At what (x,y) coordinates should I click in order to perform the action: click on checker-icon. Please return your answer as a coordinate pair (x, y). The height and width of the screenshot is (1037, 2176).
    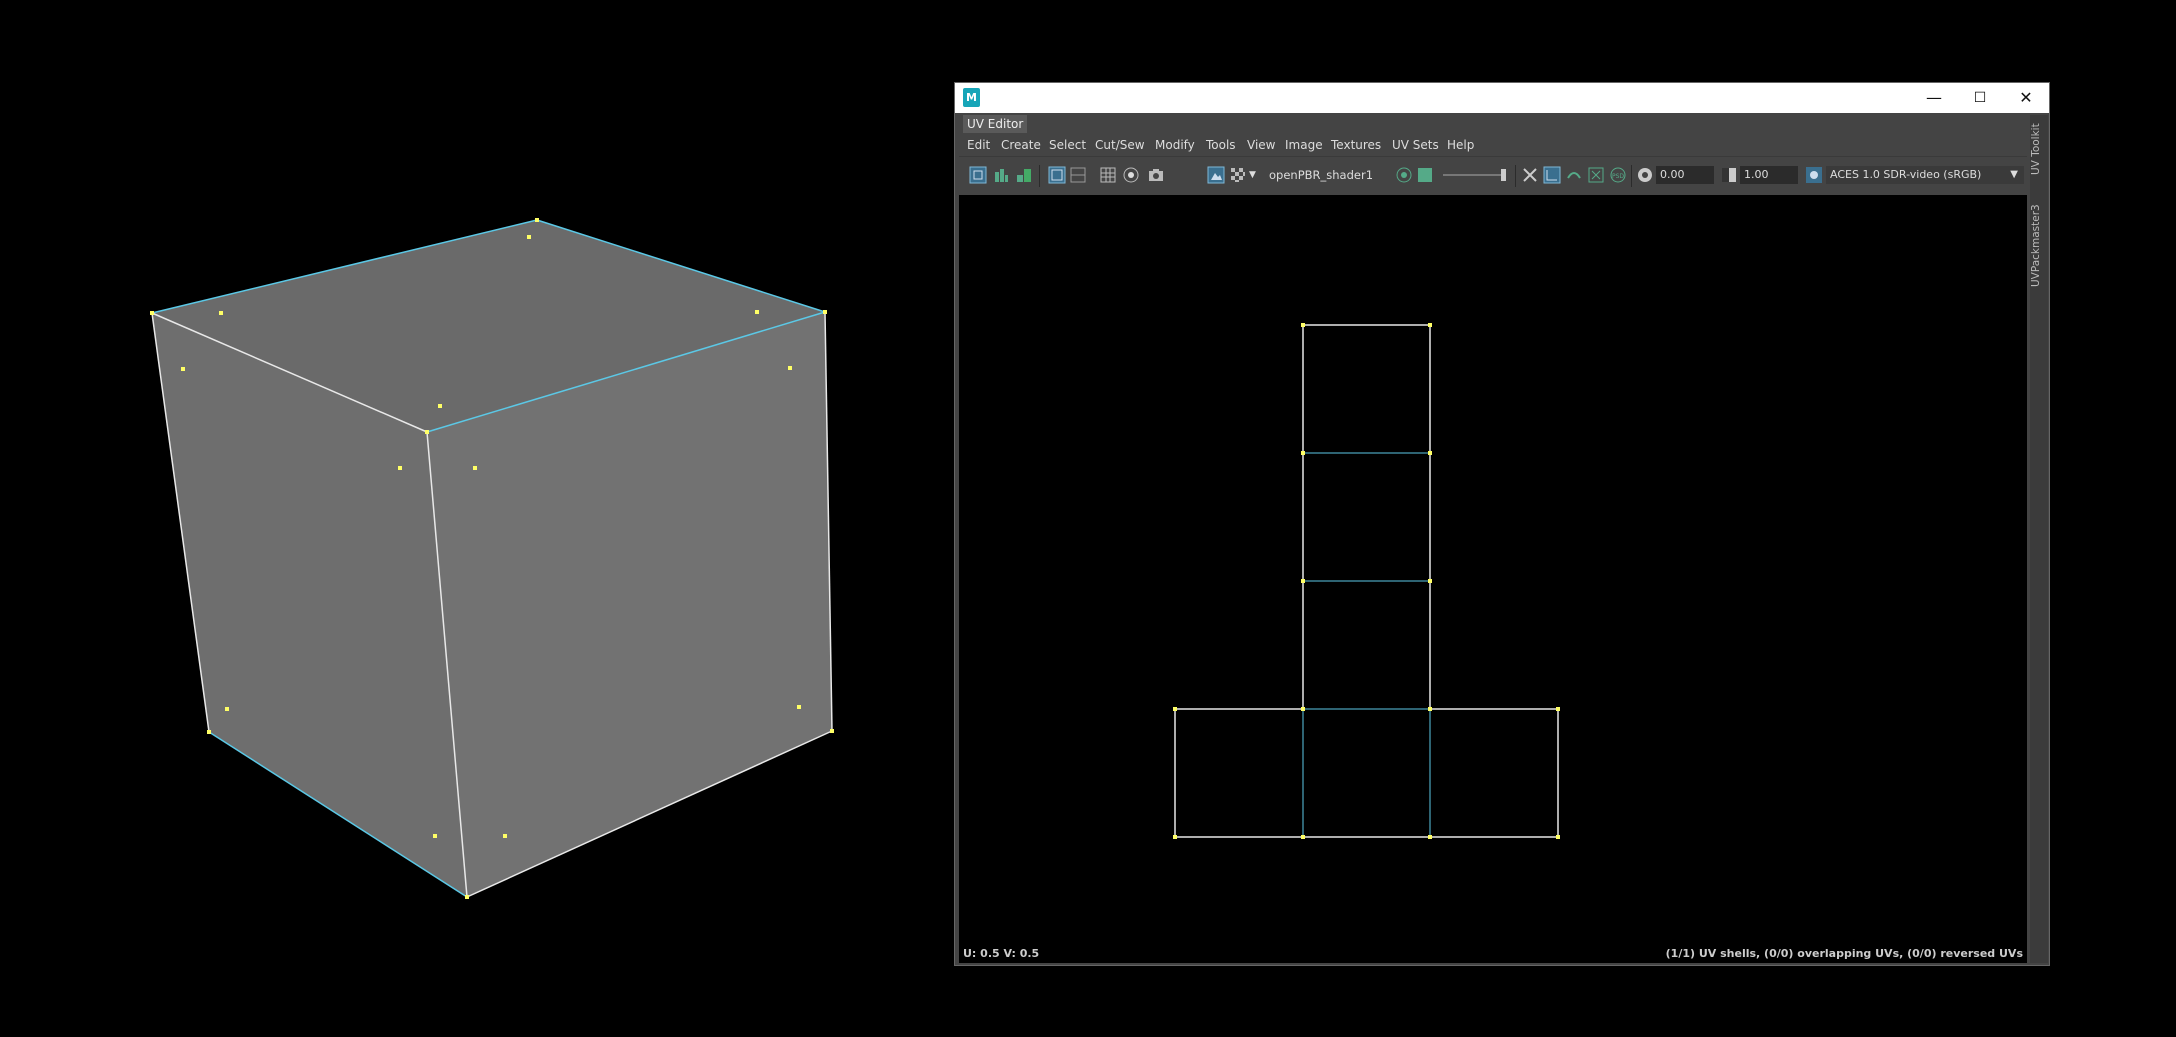
    Looking at the image, I should click on (1238, 175).